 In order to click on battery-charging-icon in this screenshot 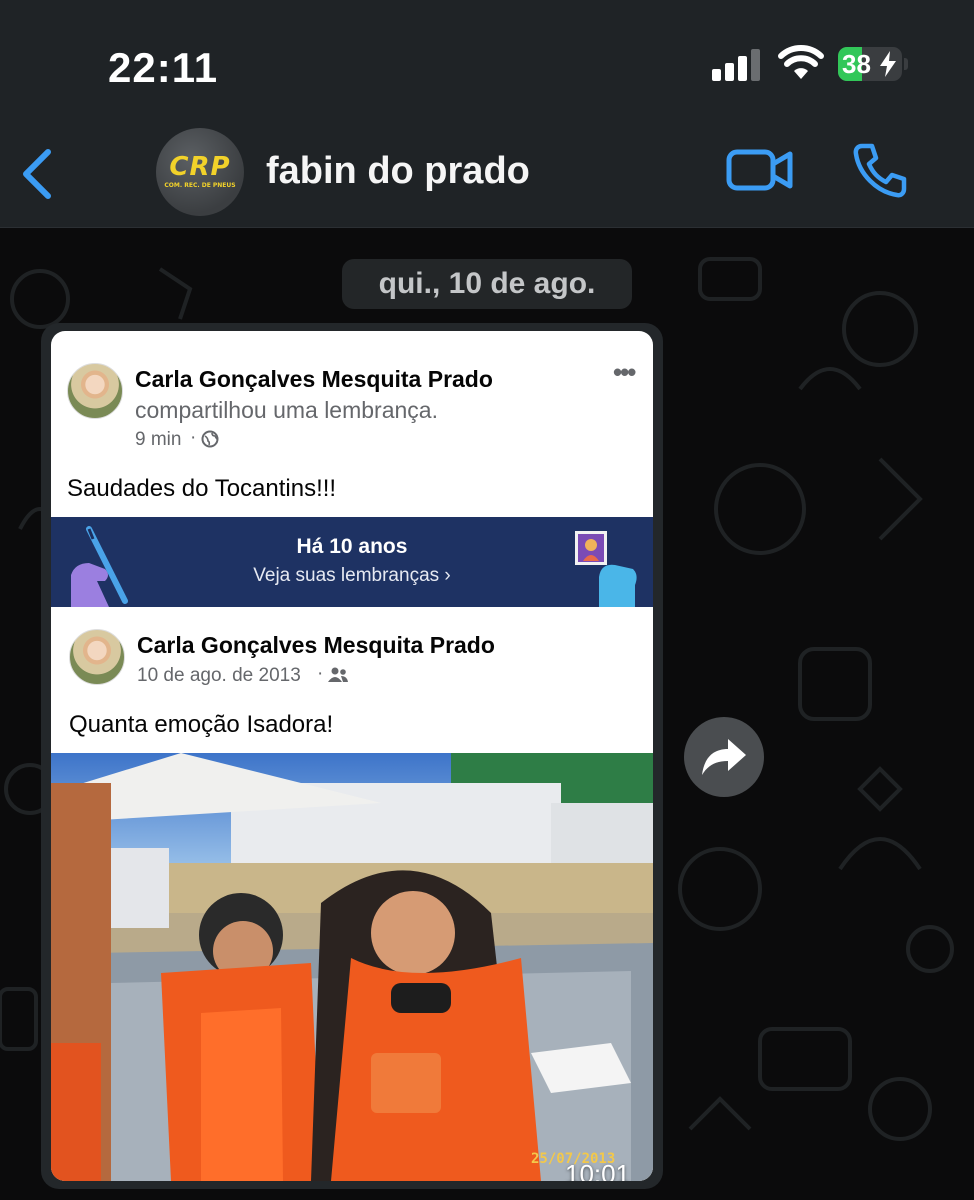, I will do `click(888, 64)`.